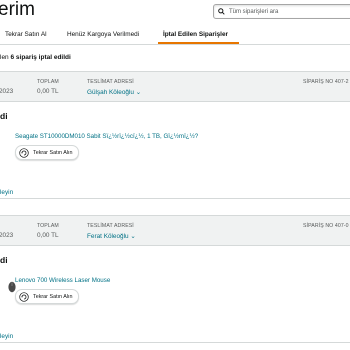 Image resolution: width=350 pixels, height=350 pixels. I want to click on search-placeholder: Tüm siparişleri ara, so click(254, 11).